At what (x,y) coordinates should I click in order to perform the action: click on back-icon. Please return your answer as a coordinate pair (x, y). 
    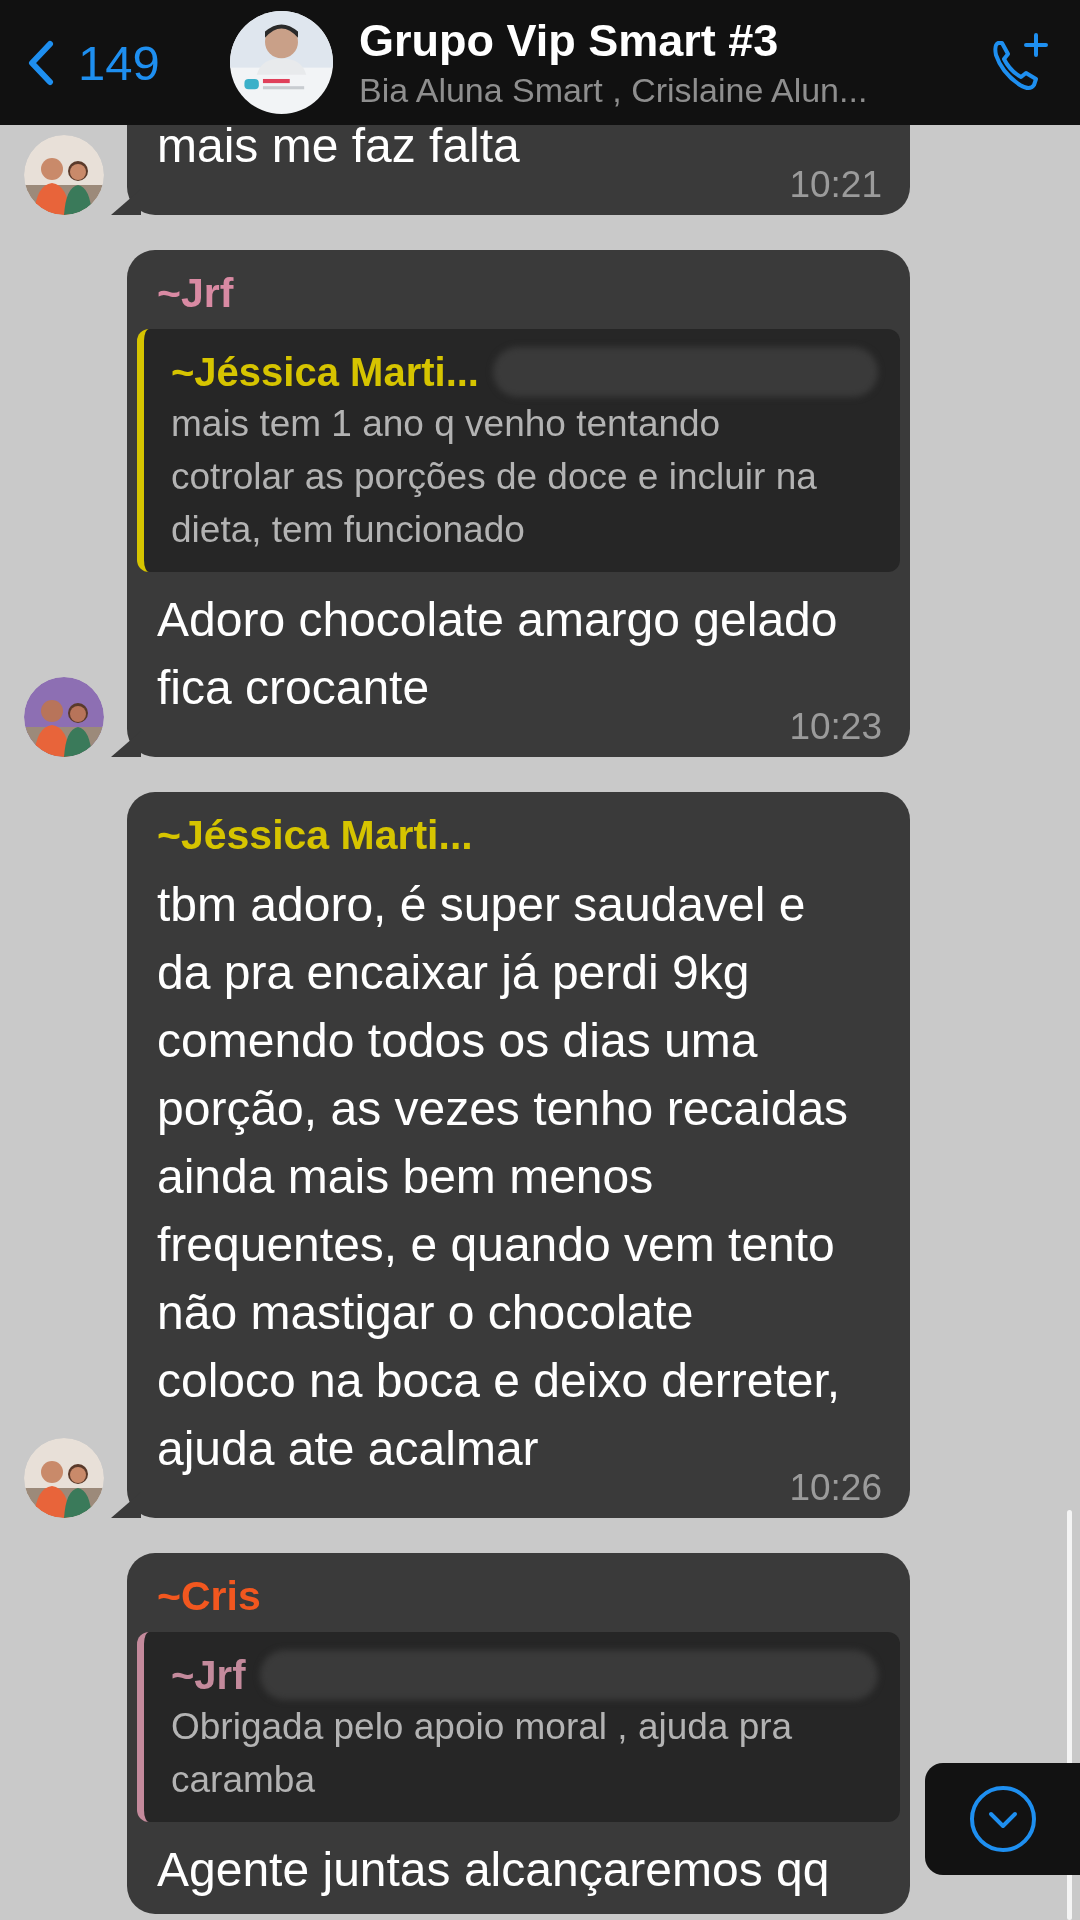
    Looking at the image, I should click on (41, 62).